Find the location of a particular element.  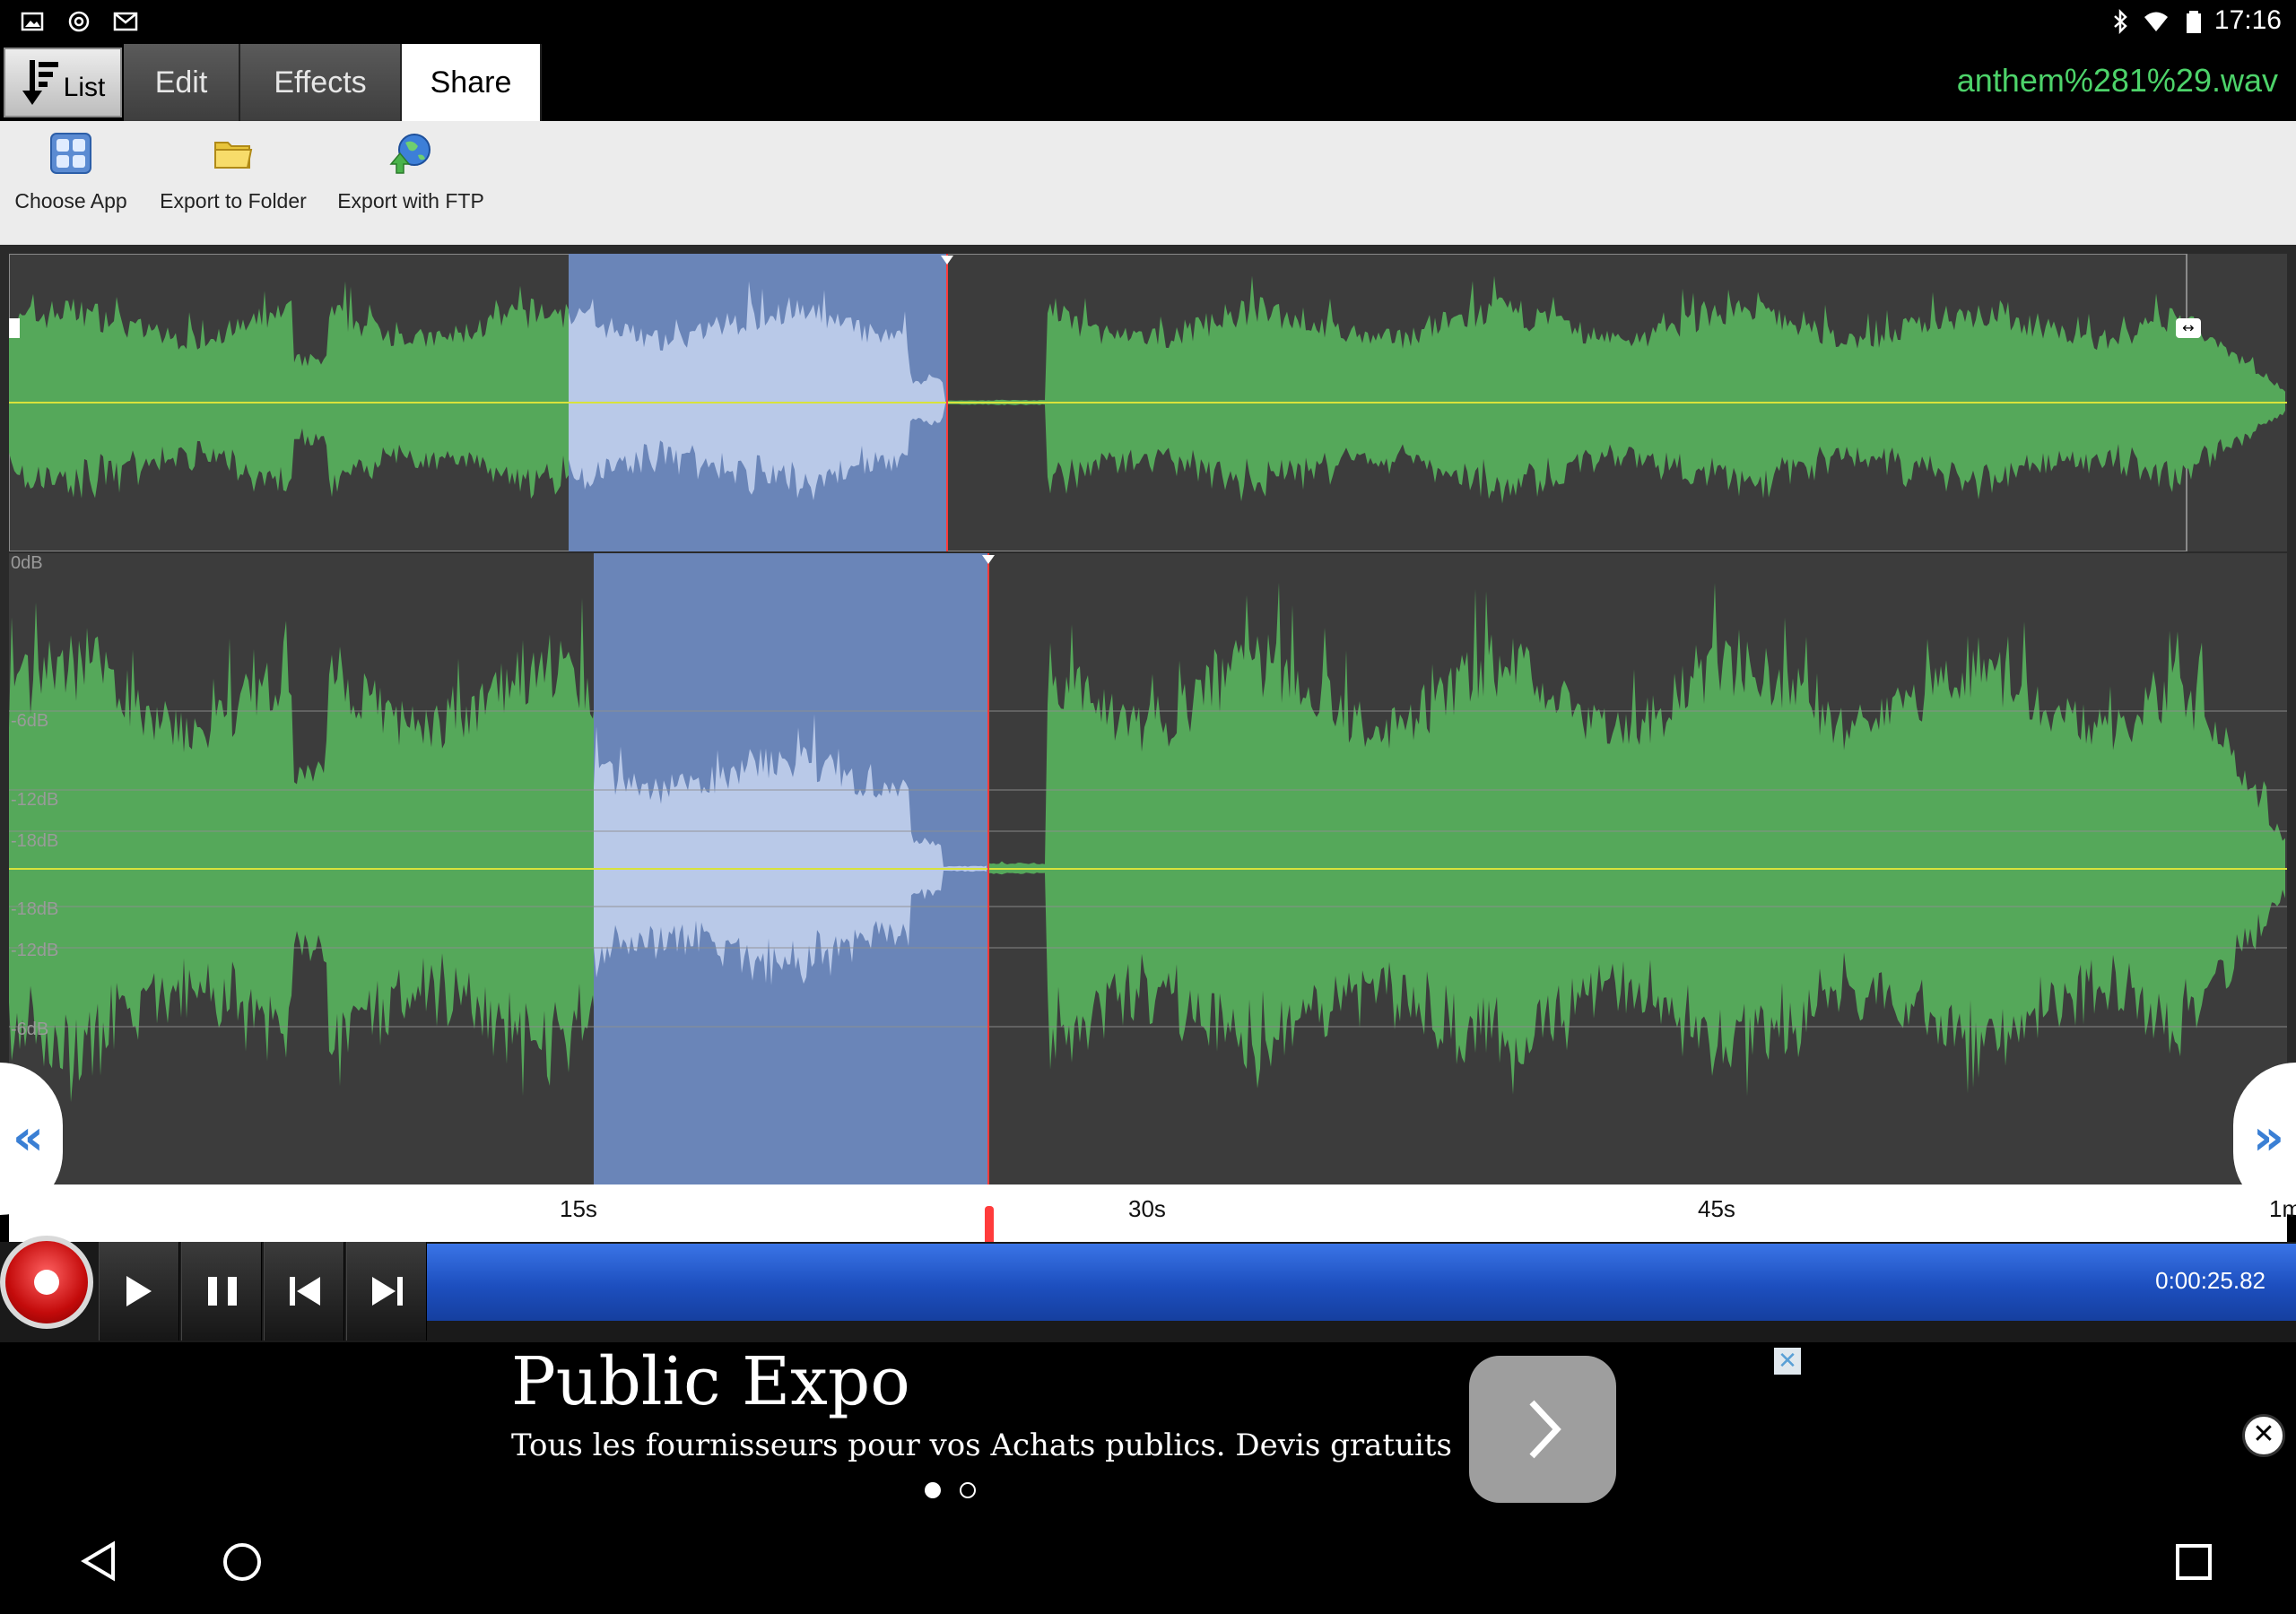

wifi-icon is located at coordinates (2156, 21).